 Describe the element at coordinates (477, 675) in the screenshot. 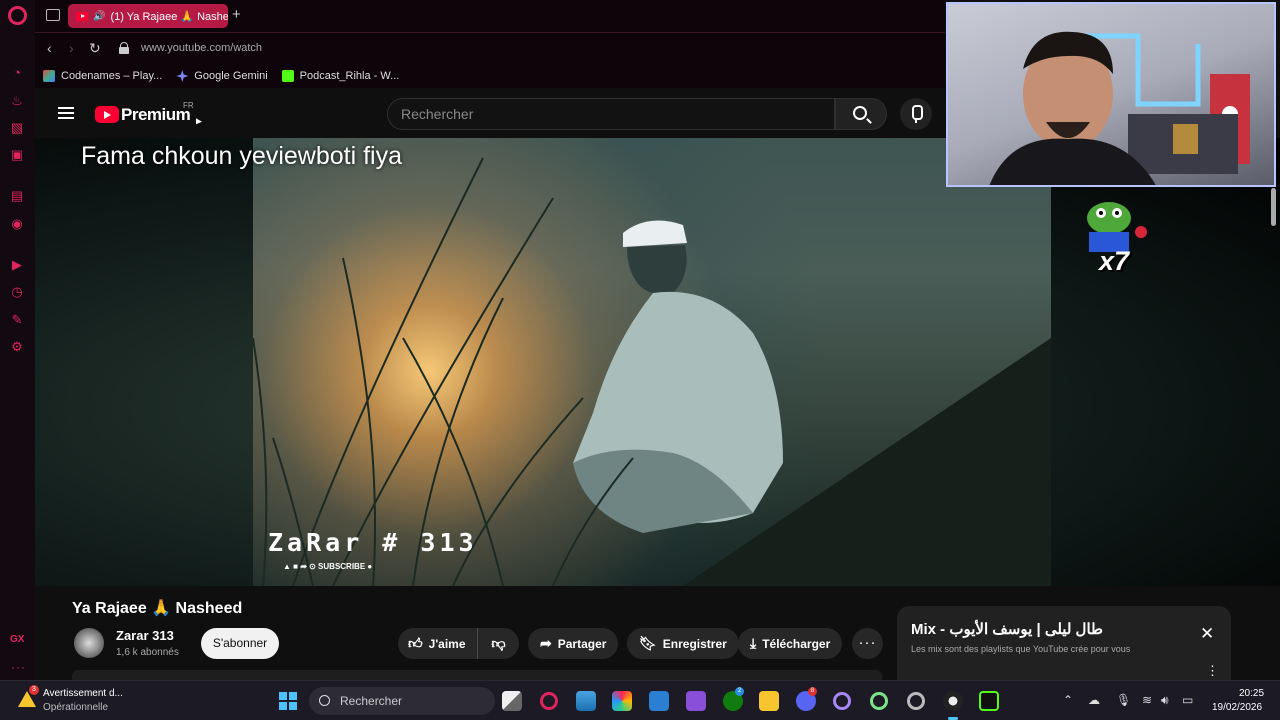

I see `description-box` at that location.